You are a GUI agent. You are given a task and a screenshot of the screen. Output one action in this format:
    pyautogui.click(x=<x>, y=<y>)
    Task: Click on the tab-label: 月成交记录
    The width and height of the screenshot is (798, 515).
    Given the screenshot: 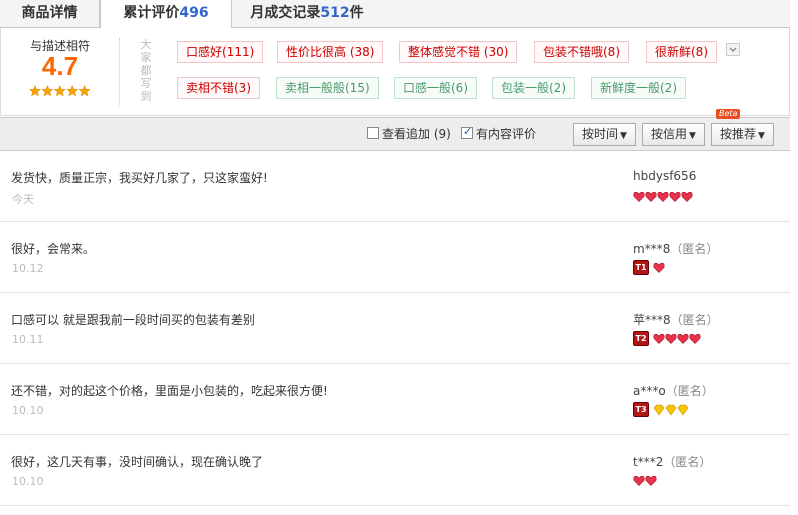 What is the action you would take?
    pyautogui.click(x=285, y=13)
    